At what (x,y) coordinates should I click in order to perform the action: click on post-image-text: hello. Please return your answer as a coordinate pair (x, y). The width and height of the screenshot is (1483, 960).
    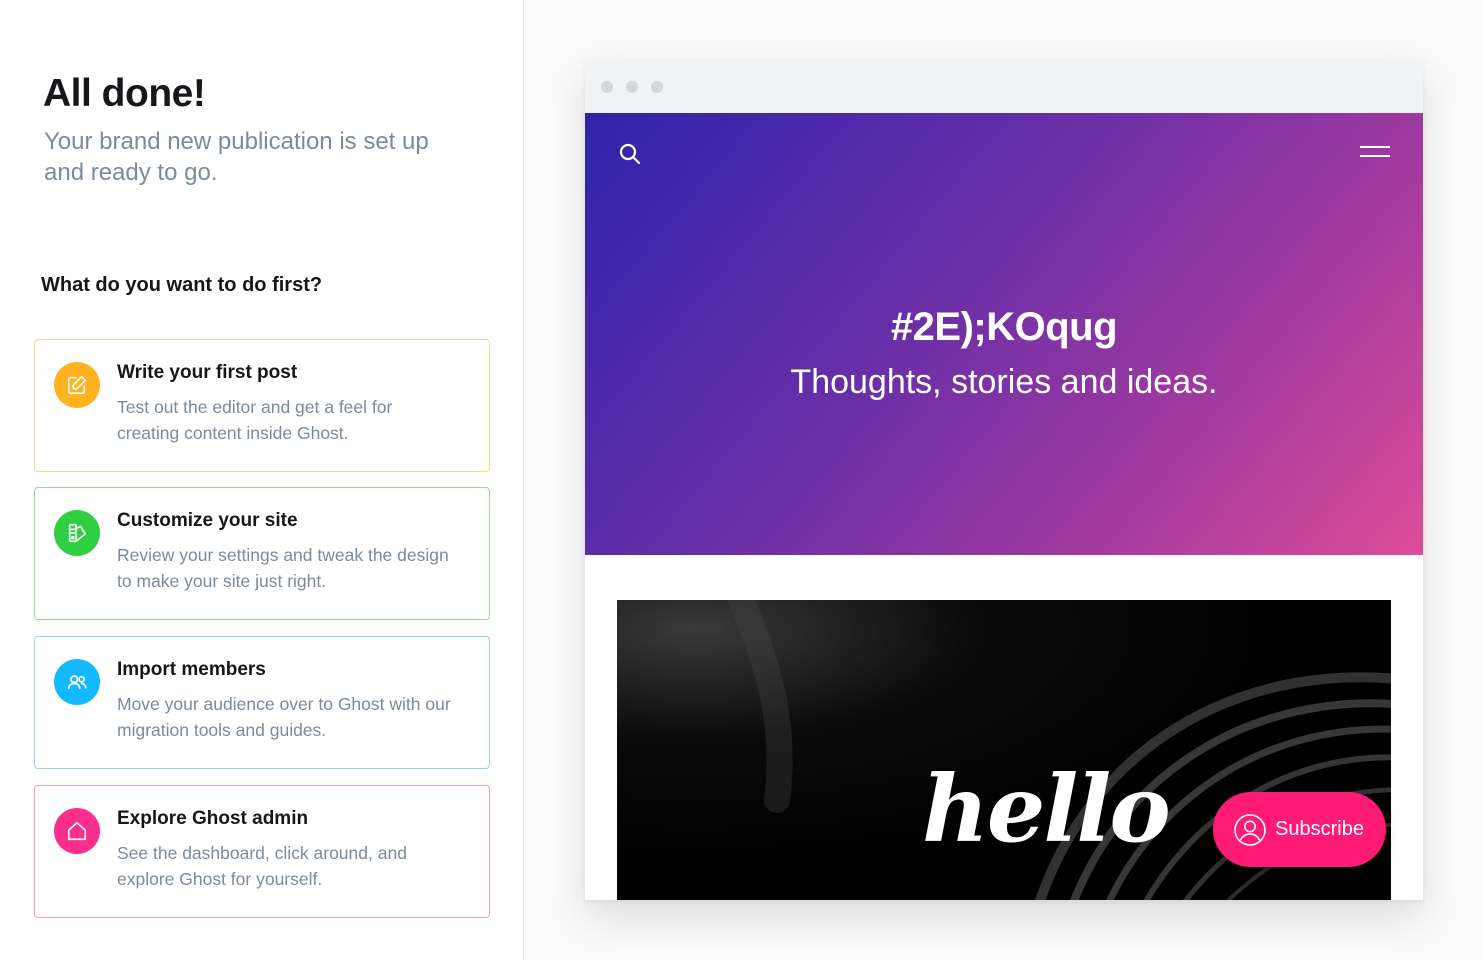
    Looking at the image, I should click on (1046, 809).